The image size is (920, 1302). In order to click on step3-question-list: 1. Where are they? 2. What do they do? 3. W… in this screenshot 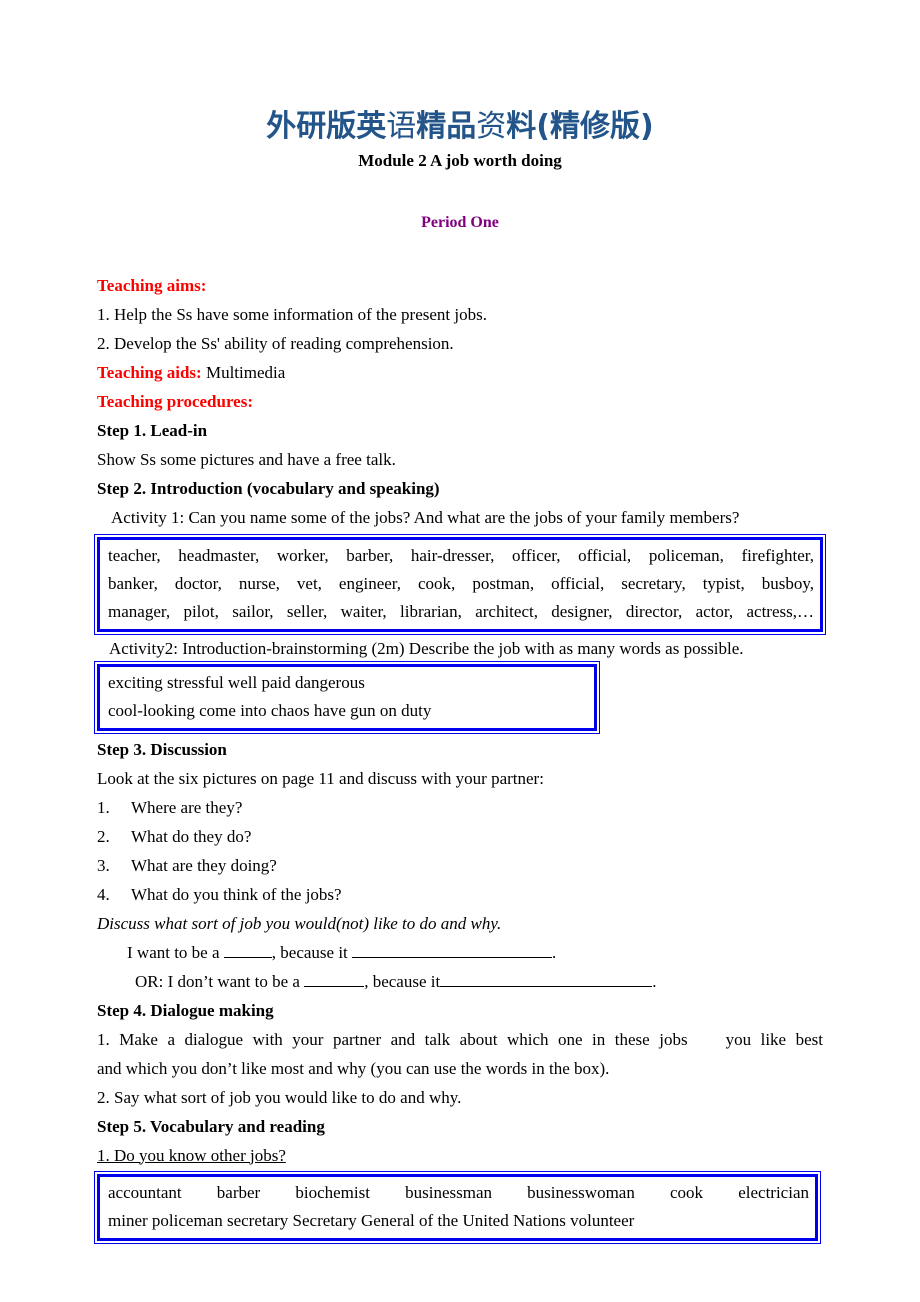, I will do `click(460, 851)`.